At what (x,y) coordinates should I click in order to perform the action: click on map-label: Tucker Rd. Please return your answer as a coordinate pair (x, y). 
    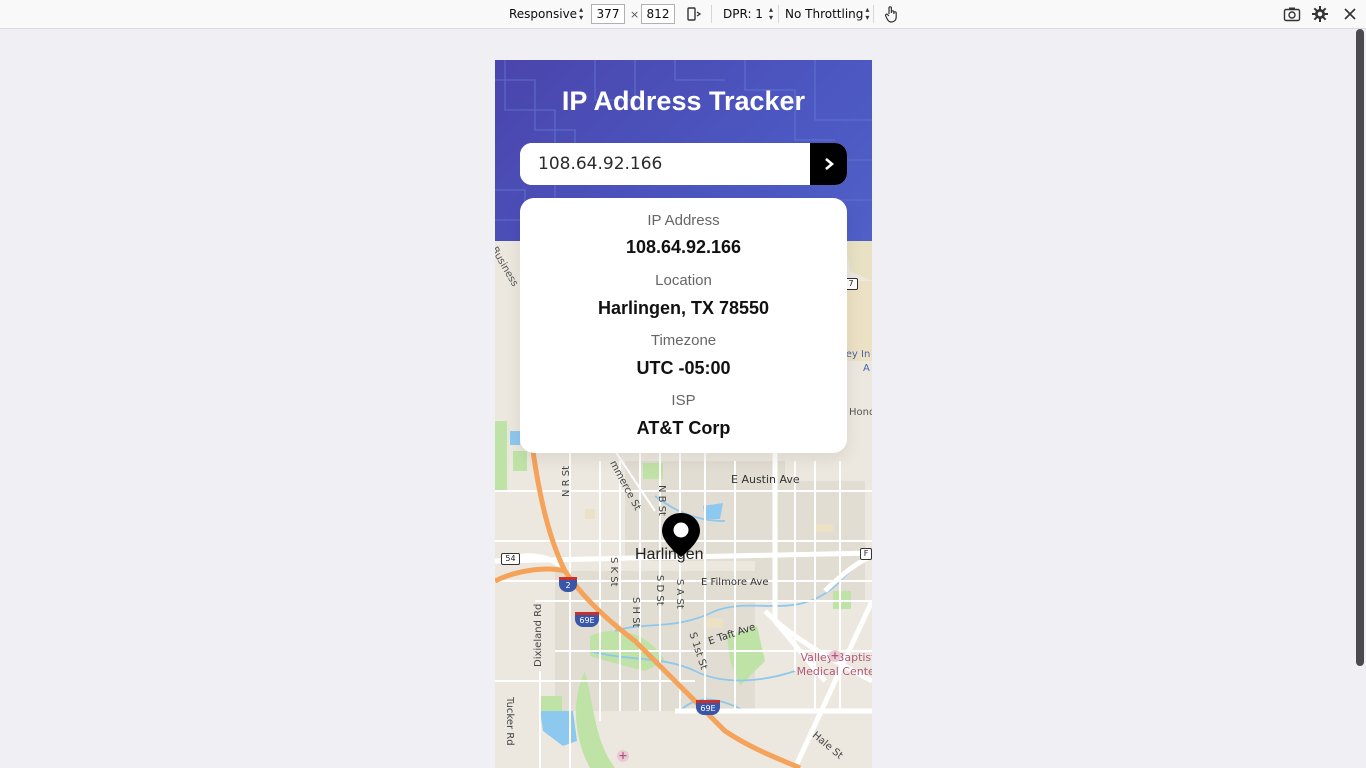
    Looking at the image, I should click on (509, 721).